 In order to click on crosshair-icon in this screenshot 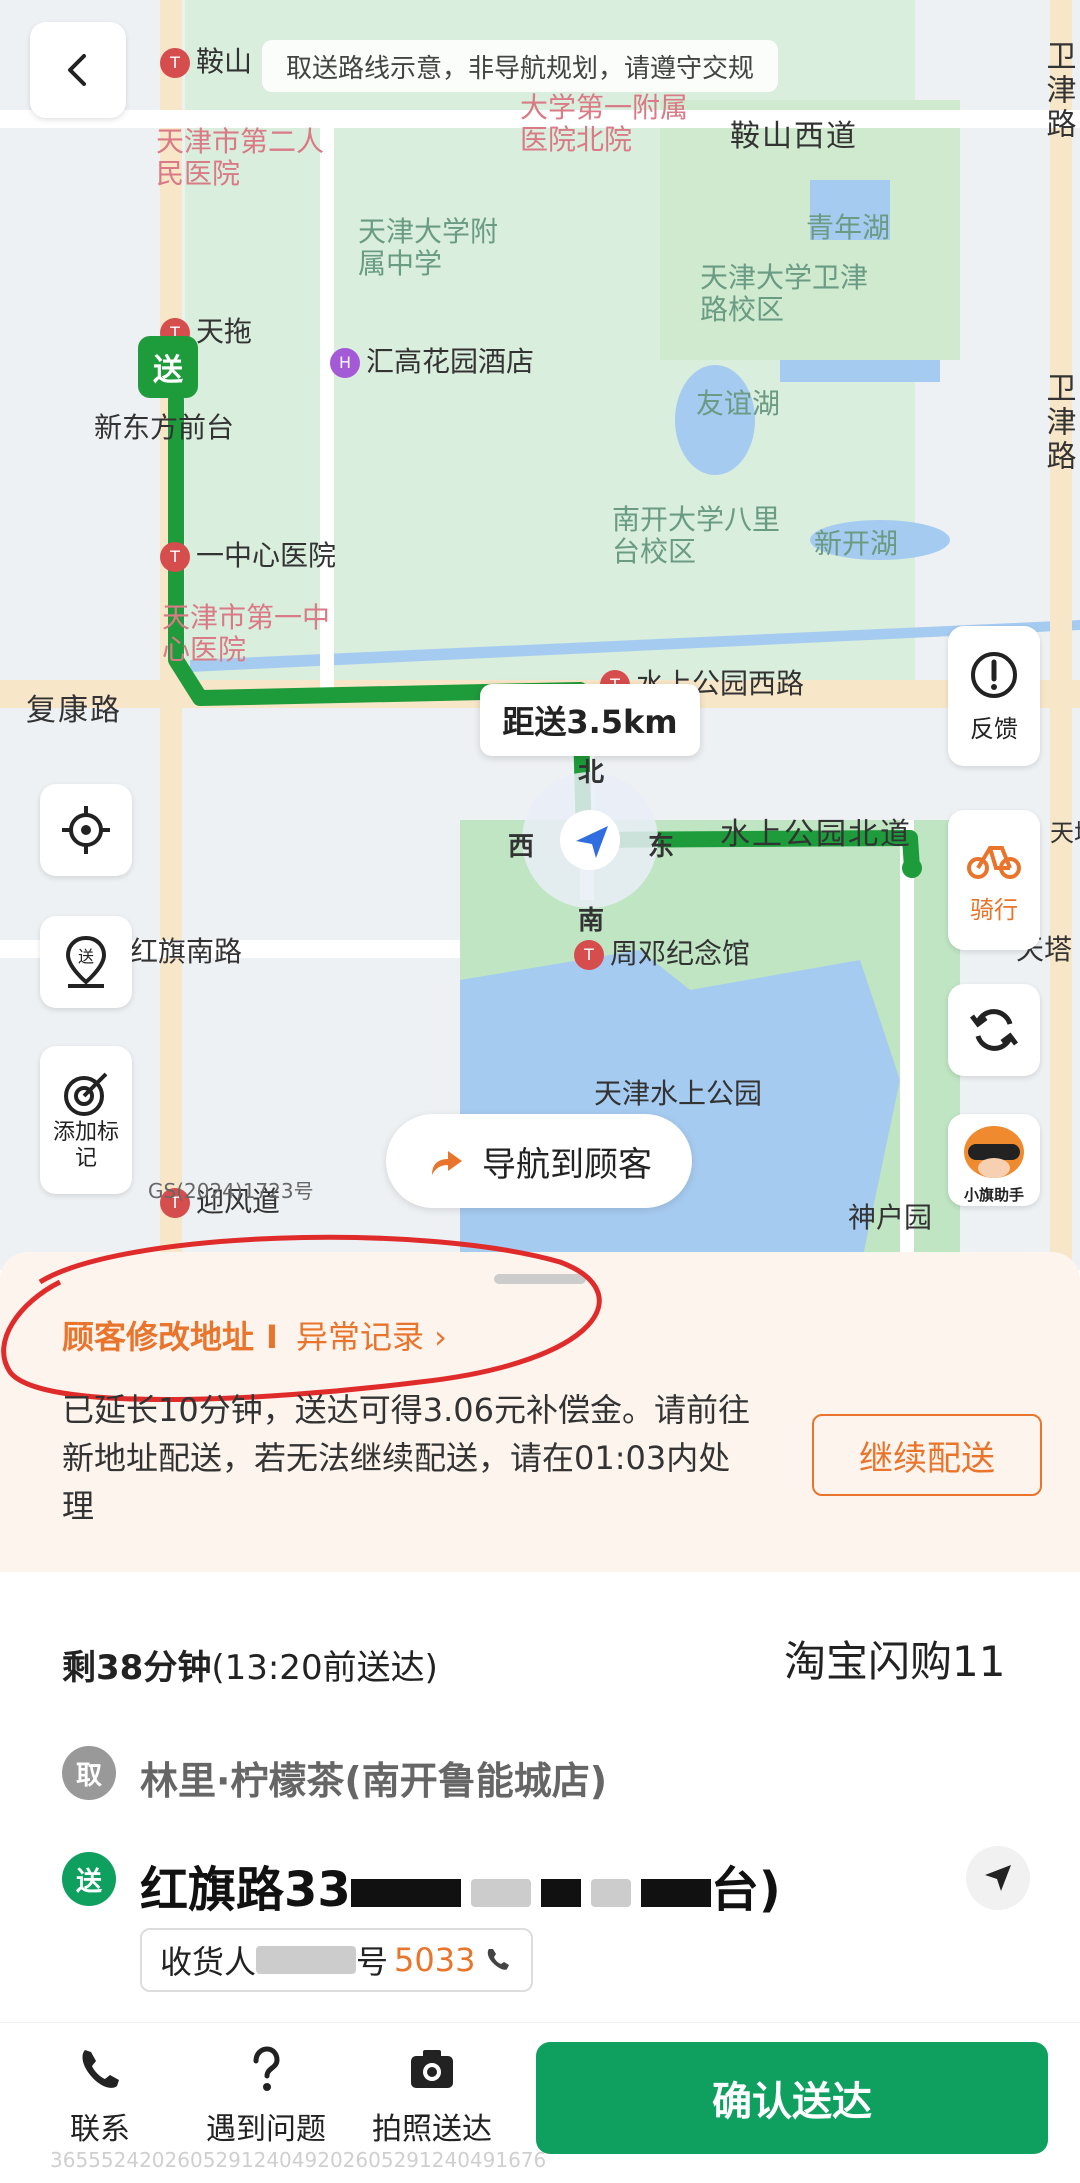, I will do `click(86, 830)`.